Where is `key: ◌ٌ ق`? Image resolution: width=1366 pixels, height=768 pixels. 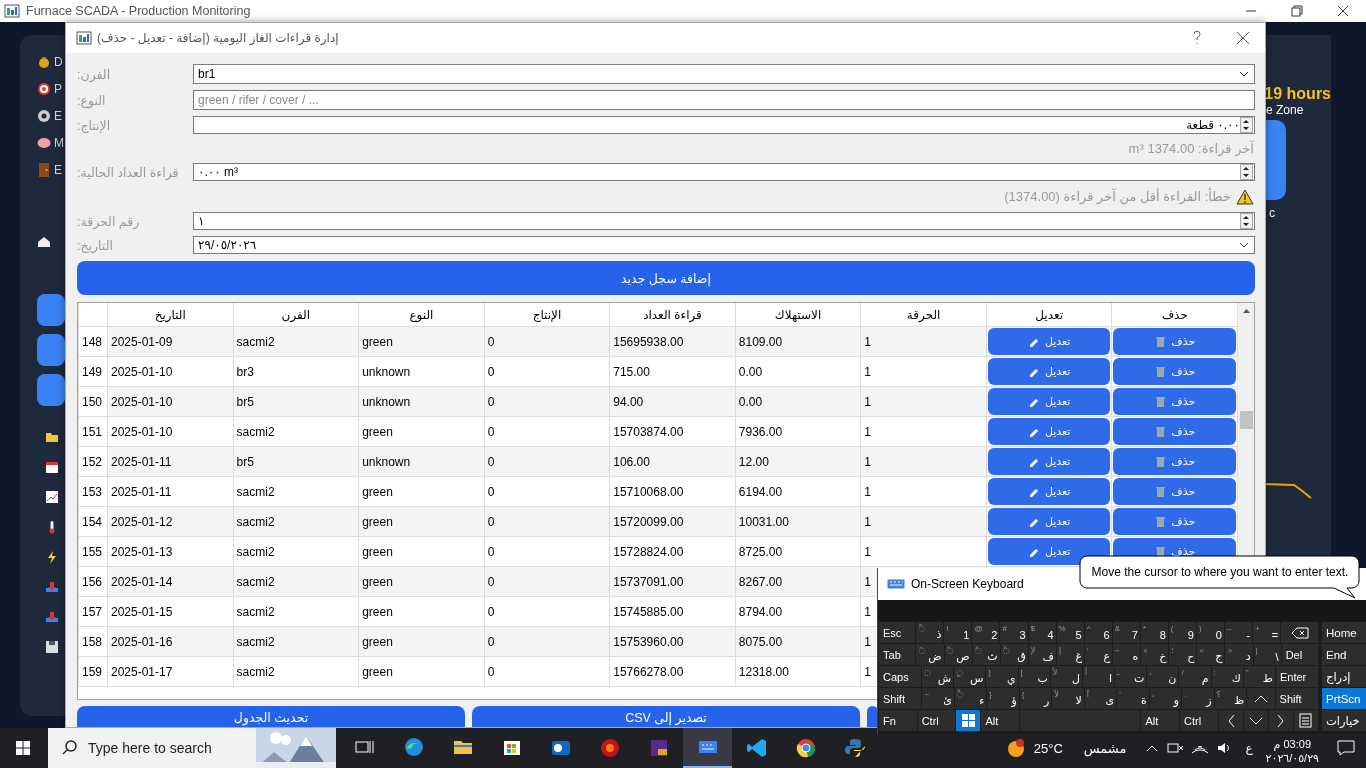
key: ◌ٌ ق is located at coordinates (1014, 654).